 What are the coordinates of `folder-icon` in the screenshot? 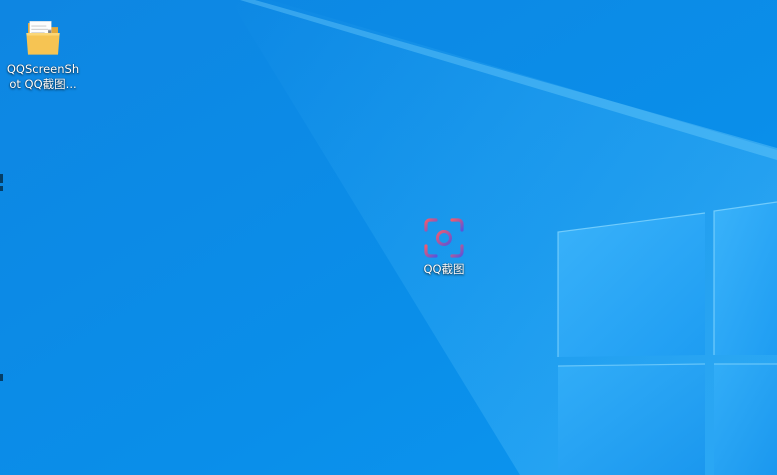 It's located at (43, 38).